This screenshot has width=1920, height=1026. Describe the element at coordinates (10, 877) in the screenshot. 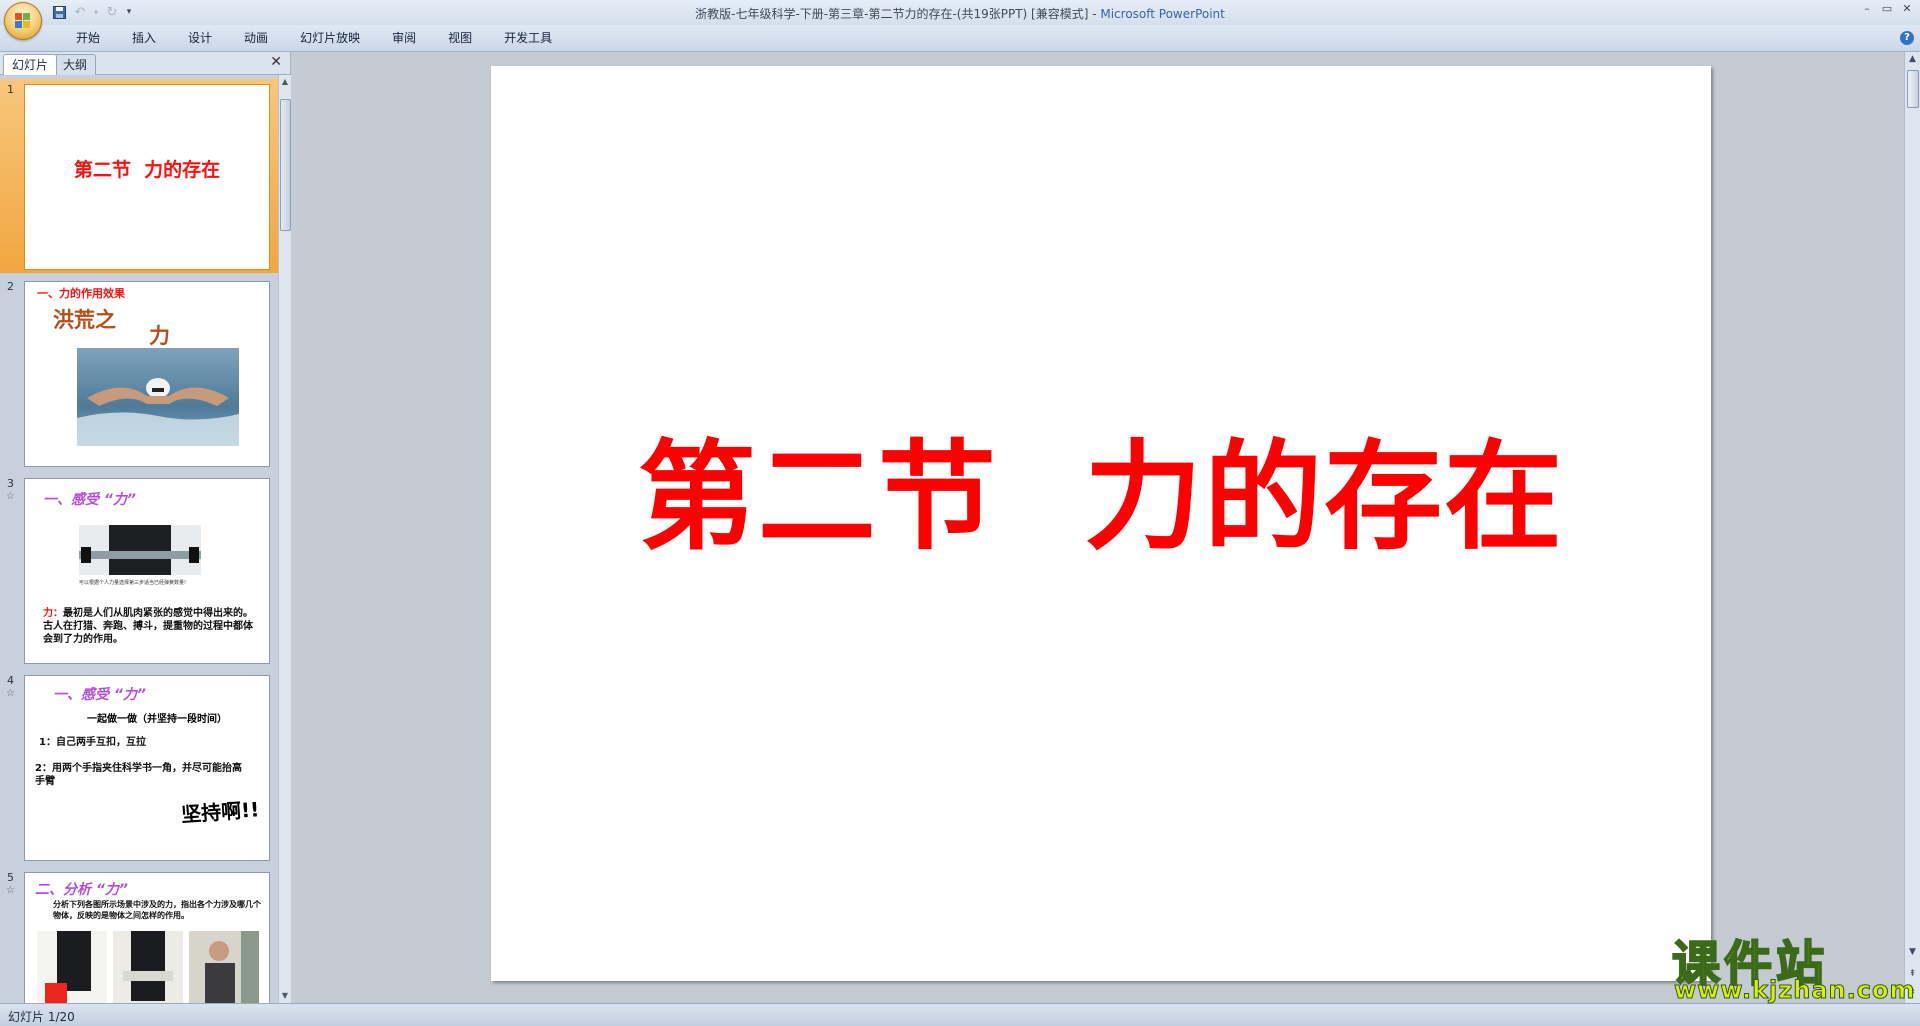

I see `slide-number: 5` at that location.